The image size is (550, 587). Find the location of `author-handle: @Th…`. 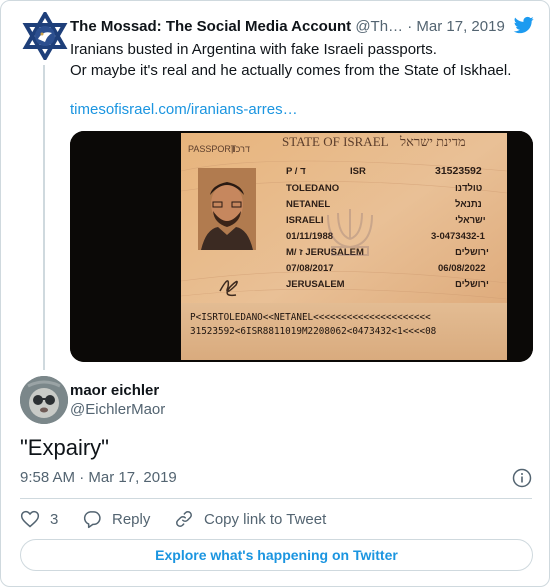

author-handle: @Th… is located at coordinates (379, 26).